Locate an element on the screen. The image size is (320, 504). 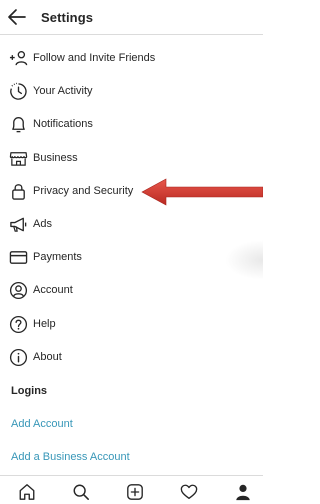
menu-item-label: Payments is located at coordinates (57, 257).